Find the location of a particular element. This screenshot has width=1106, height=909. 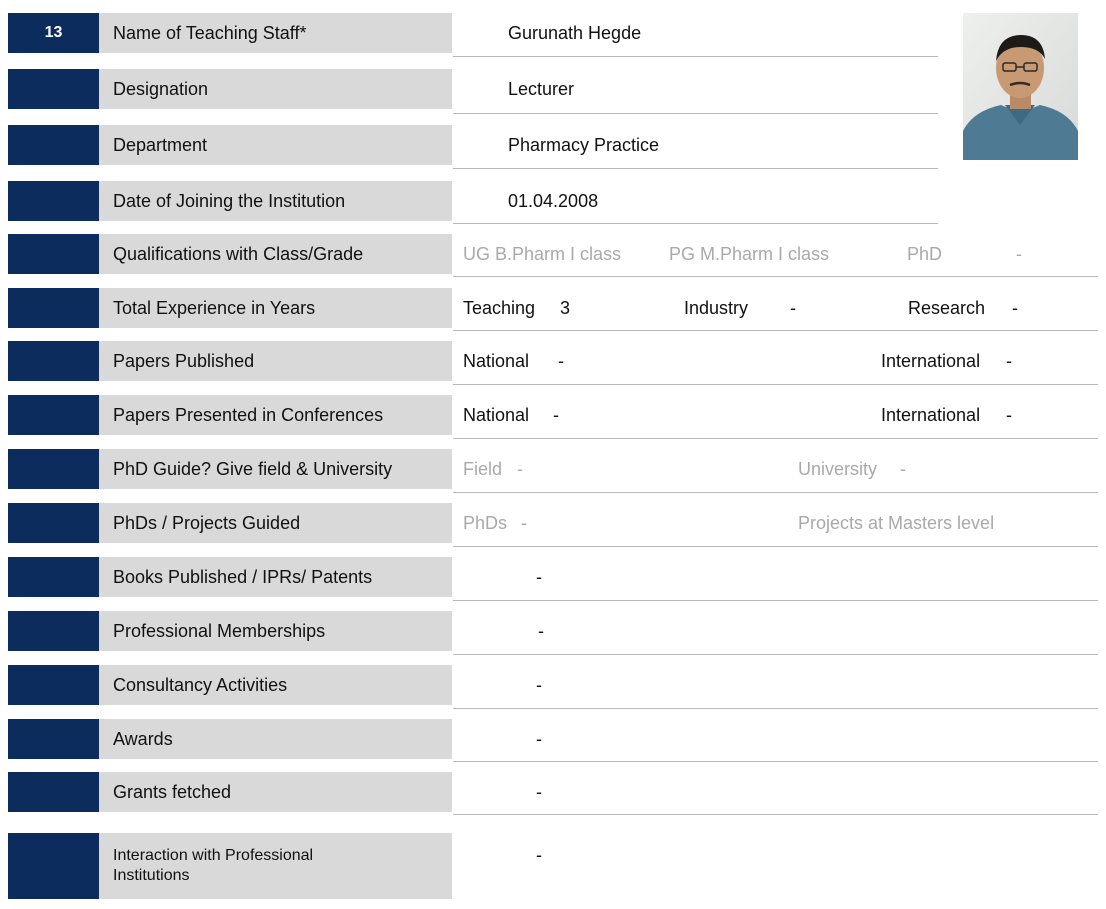

phd-guide-field-value: - is located at coordinates (520, 469).